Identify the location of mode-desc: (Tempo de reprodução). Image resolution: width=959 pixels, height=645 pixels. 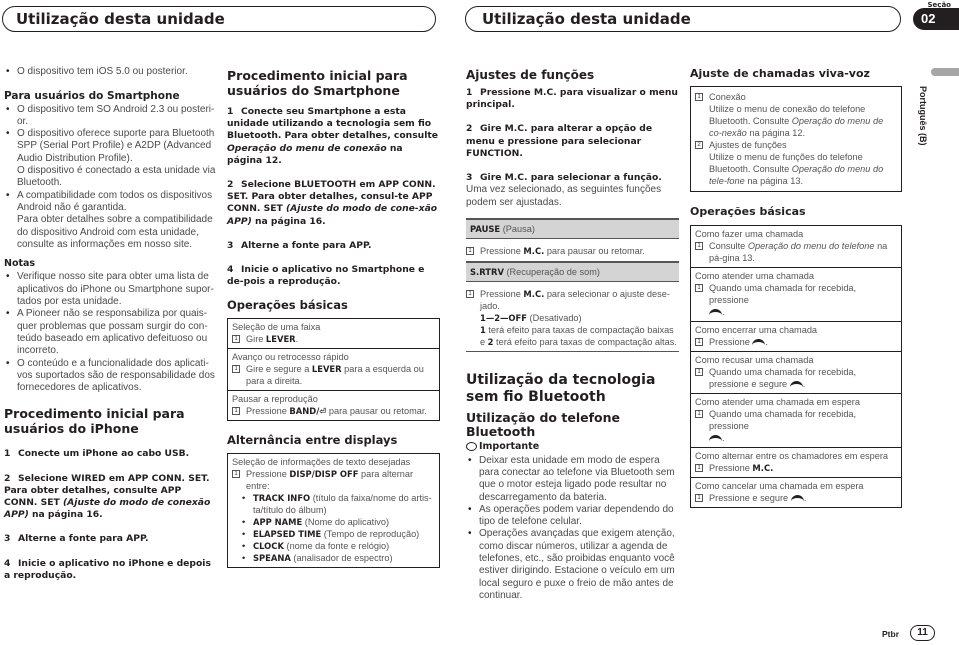
(370, 534).